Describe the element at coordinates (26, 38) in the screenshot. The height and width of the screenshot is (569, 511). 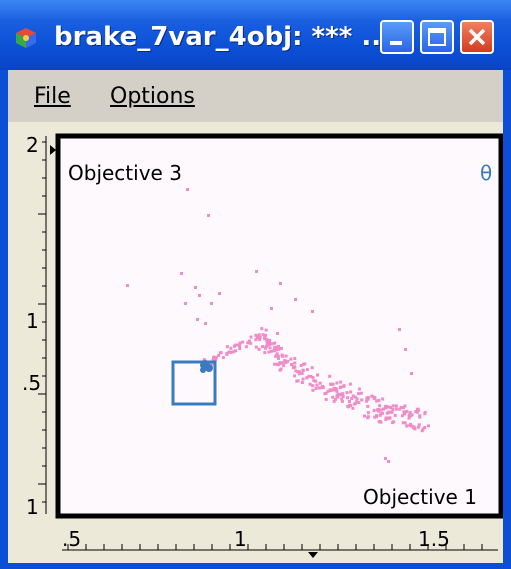
I see `app-cube-icon` at that location.